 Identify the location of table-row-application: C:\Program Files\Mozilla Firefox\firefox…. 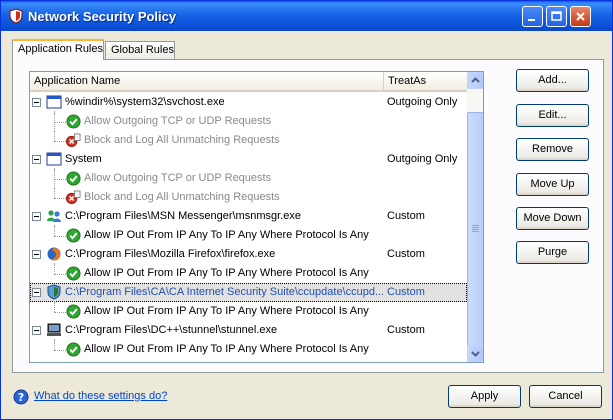
(248, 254).